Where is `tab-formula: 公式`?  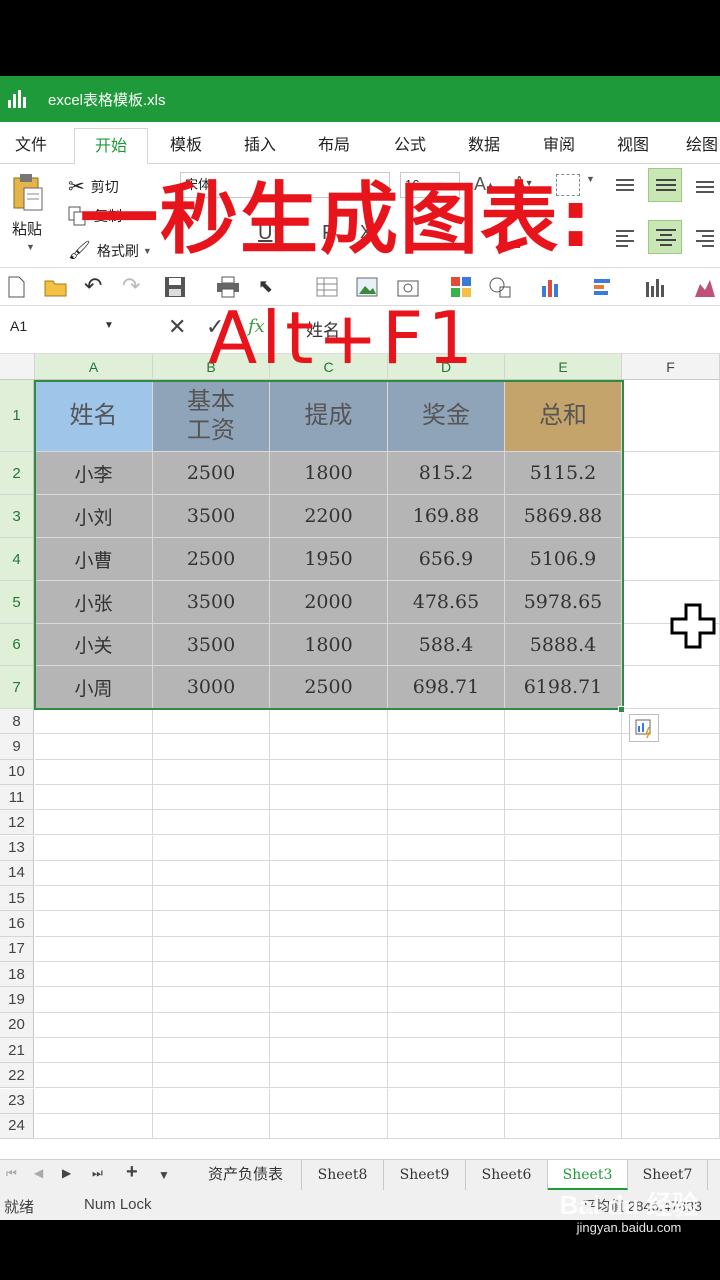 tab-formula: 公式 is located at coordinates (410, 146).